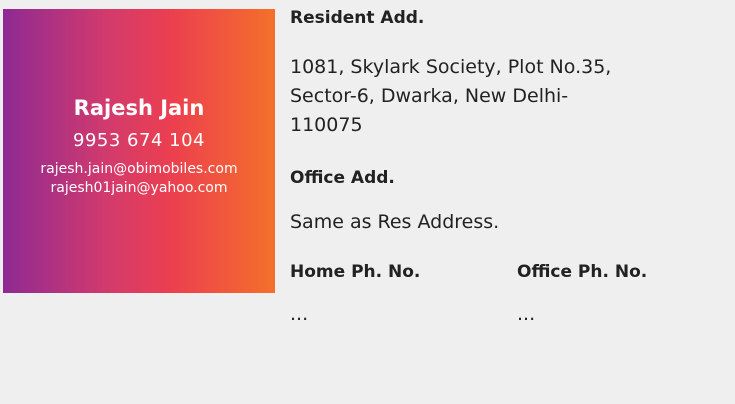 The width and height of the screenshot is (735, 404). What do you see at coordinates (139, 169) in the screenshot?
I see `contact-email-primary: rajesh.jain@obimobiles.com` at bounding box center [139, 169].